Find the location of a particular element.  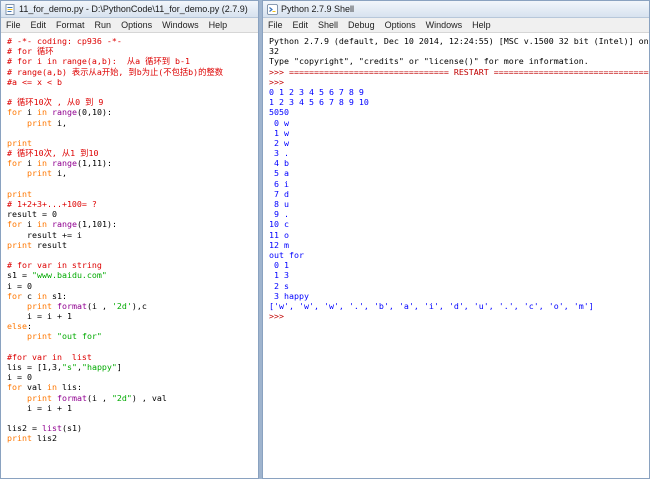

shell-token: 1 3 is located at coordinates (279, 275).